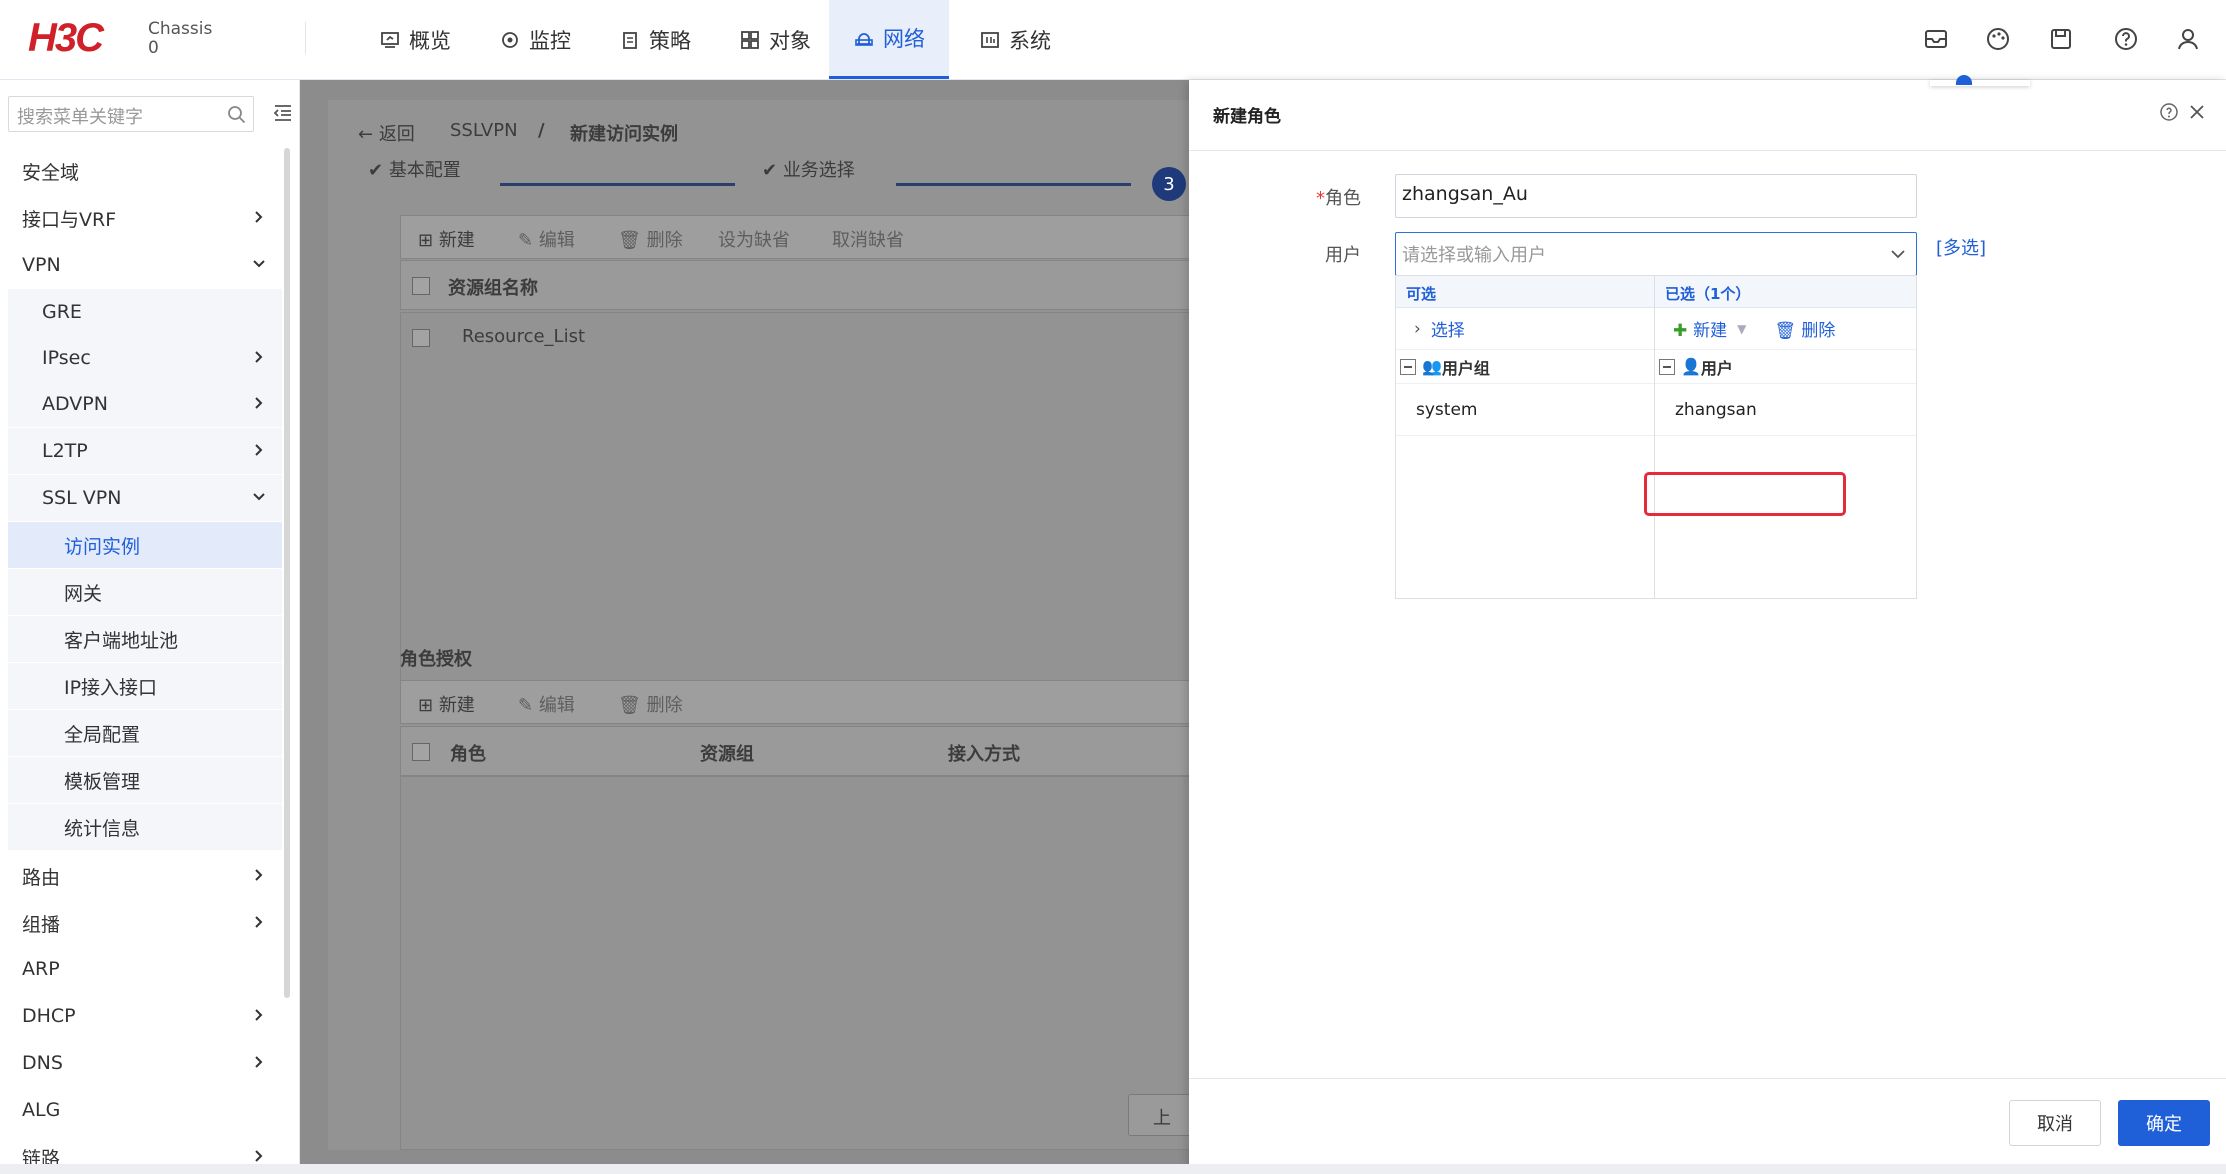 This screenshot has height=1174, width=2226. I want to click on sidebar-item-label: GRE, so click(62, 312).